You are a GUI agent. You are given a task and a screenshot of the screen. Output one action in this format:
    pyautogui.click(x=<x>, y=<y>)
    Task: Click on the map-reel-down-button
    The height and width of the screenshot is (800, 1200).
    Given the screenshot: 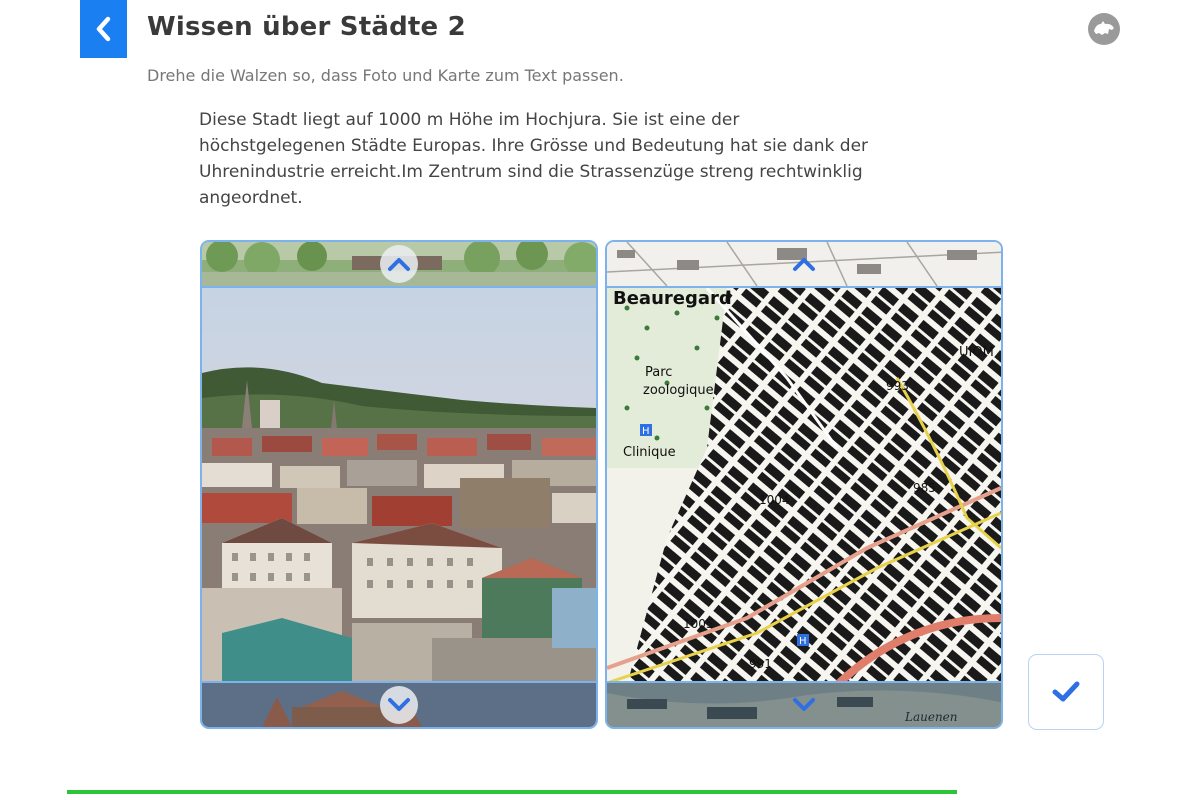 What is the action you would take?
    pyautogui.click(x=804, y=705)
    